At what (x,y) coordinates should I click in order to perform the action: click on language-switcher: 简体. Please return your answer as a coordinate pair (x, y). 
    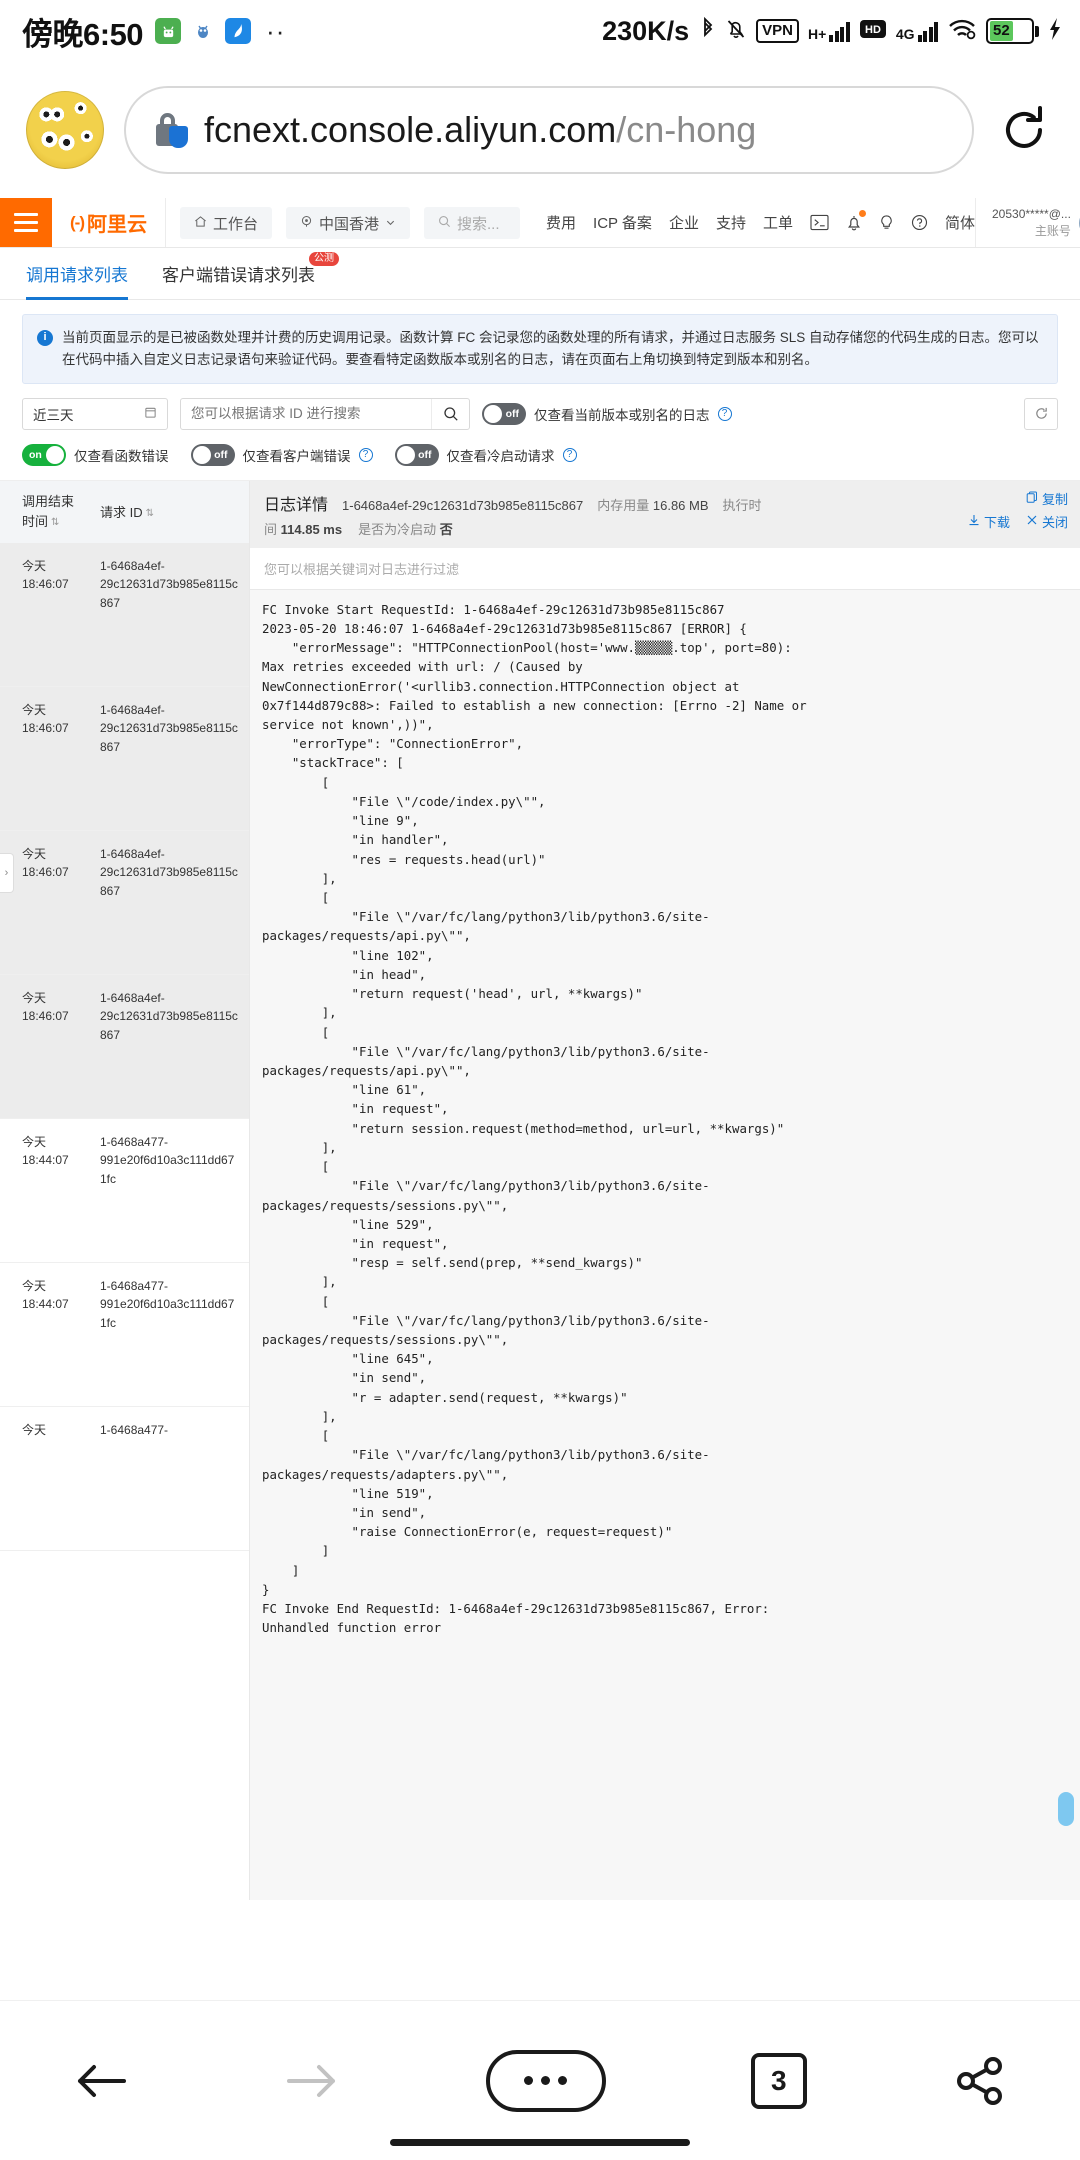
    Looking at the image, I should click on (960, 222).